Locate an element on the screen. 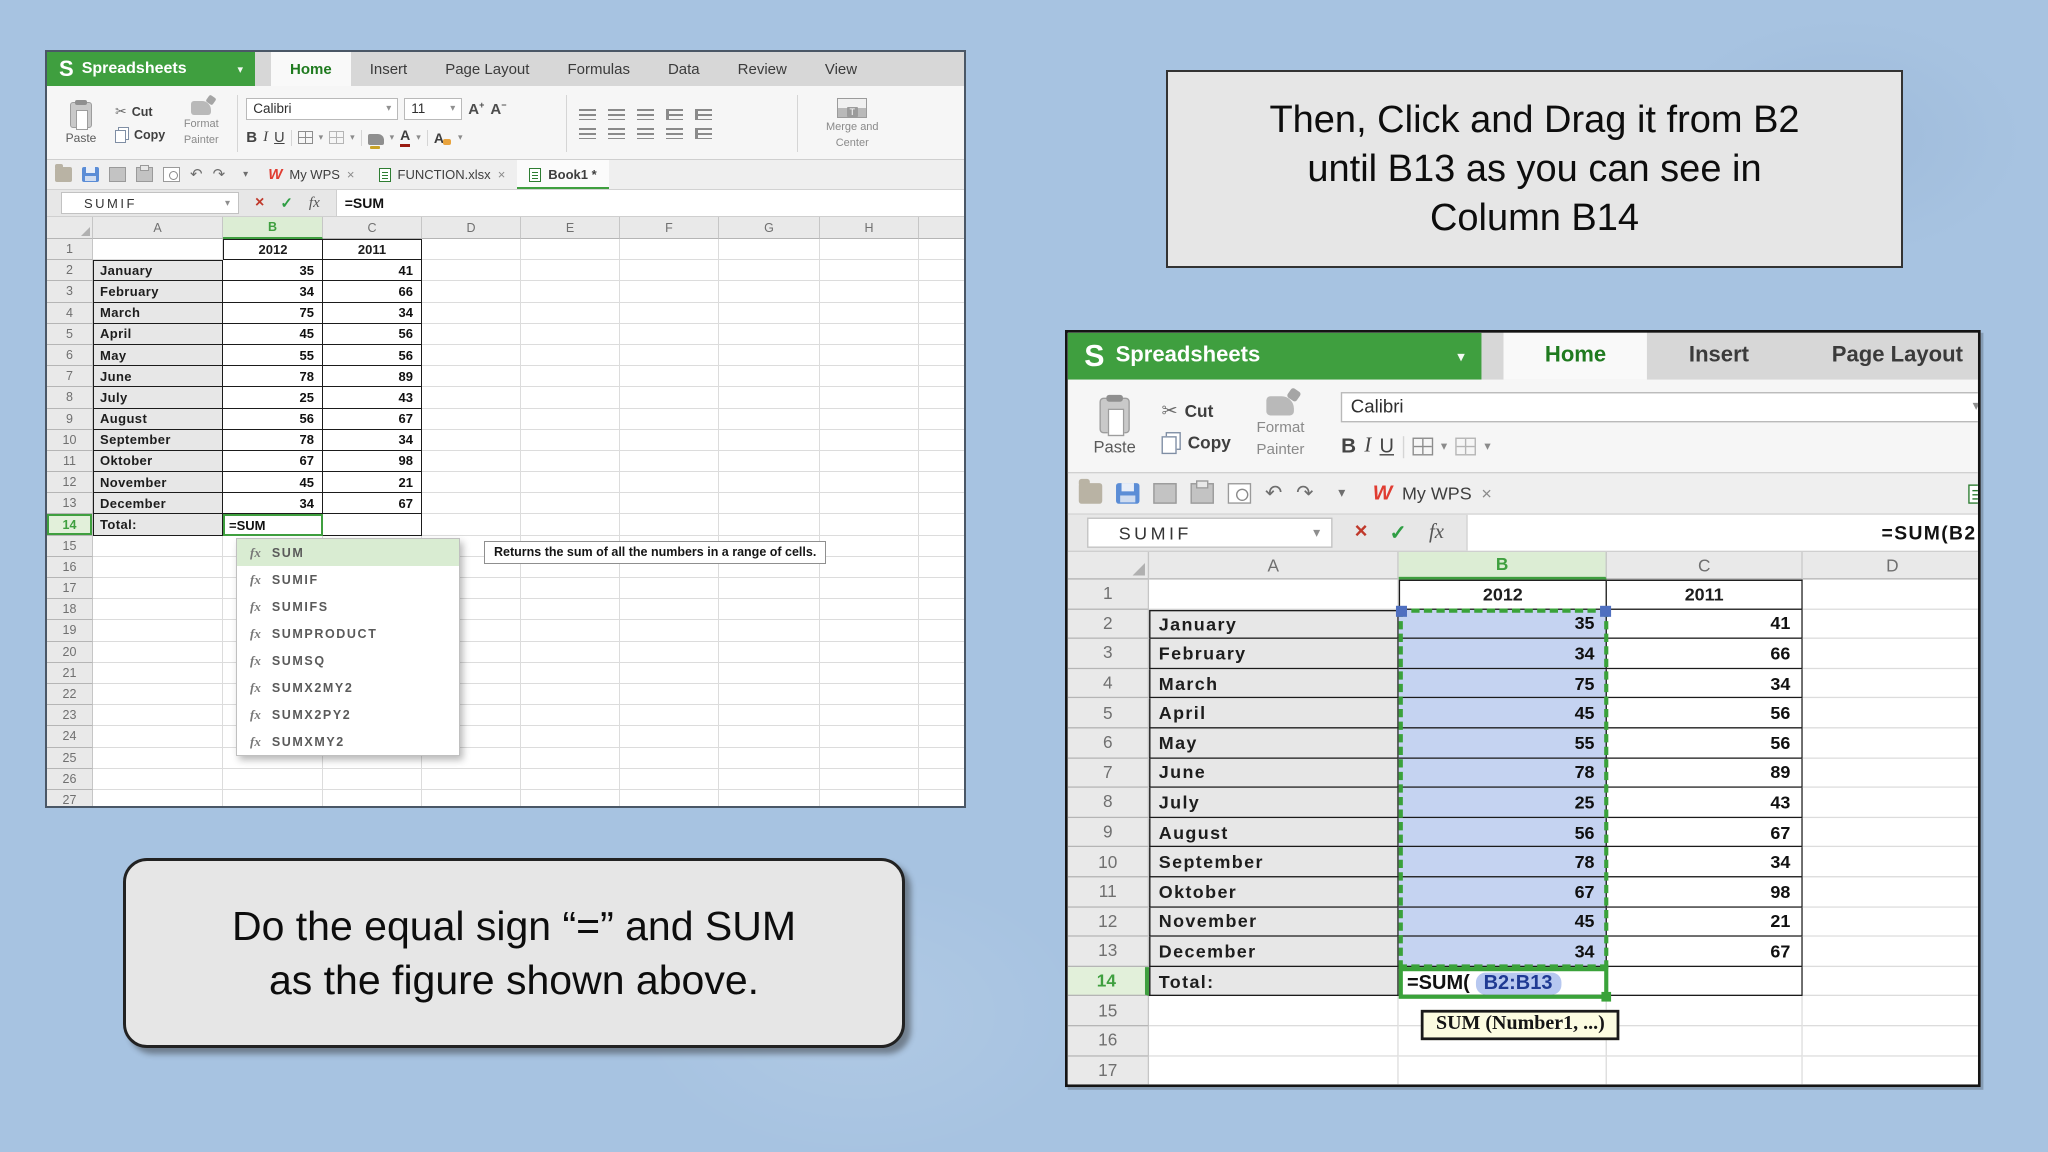  row-header-16: 16 is located at coordinates (1108, 1041).